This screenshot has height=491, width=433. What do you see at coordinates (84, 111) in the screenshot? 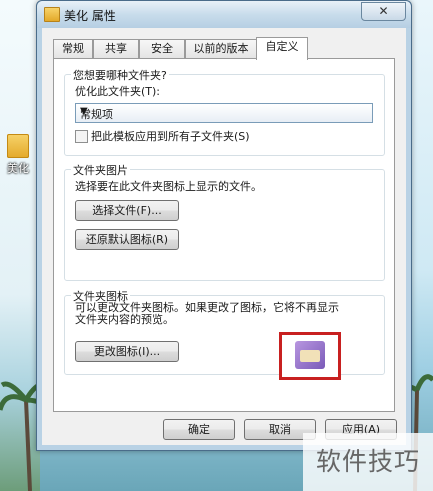
I see `dropdown-arrow-icon: ▼` at bounding box center [84, 111].